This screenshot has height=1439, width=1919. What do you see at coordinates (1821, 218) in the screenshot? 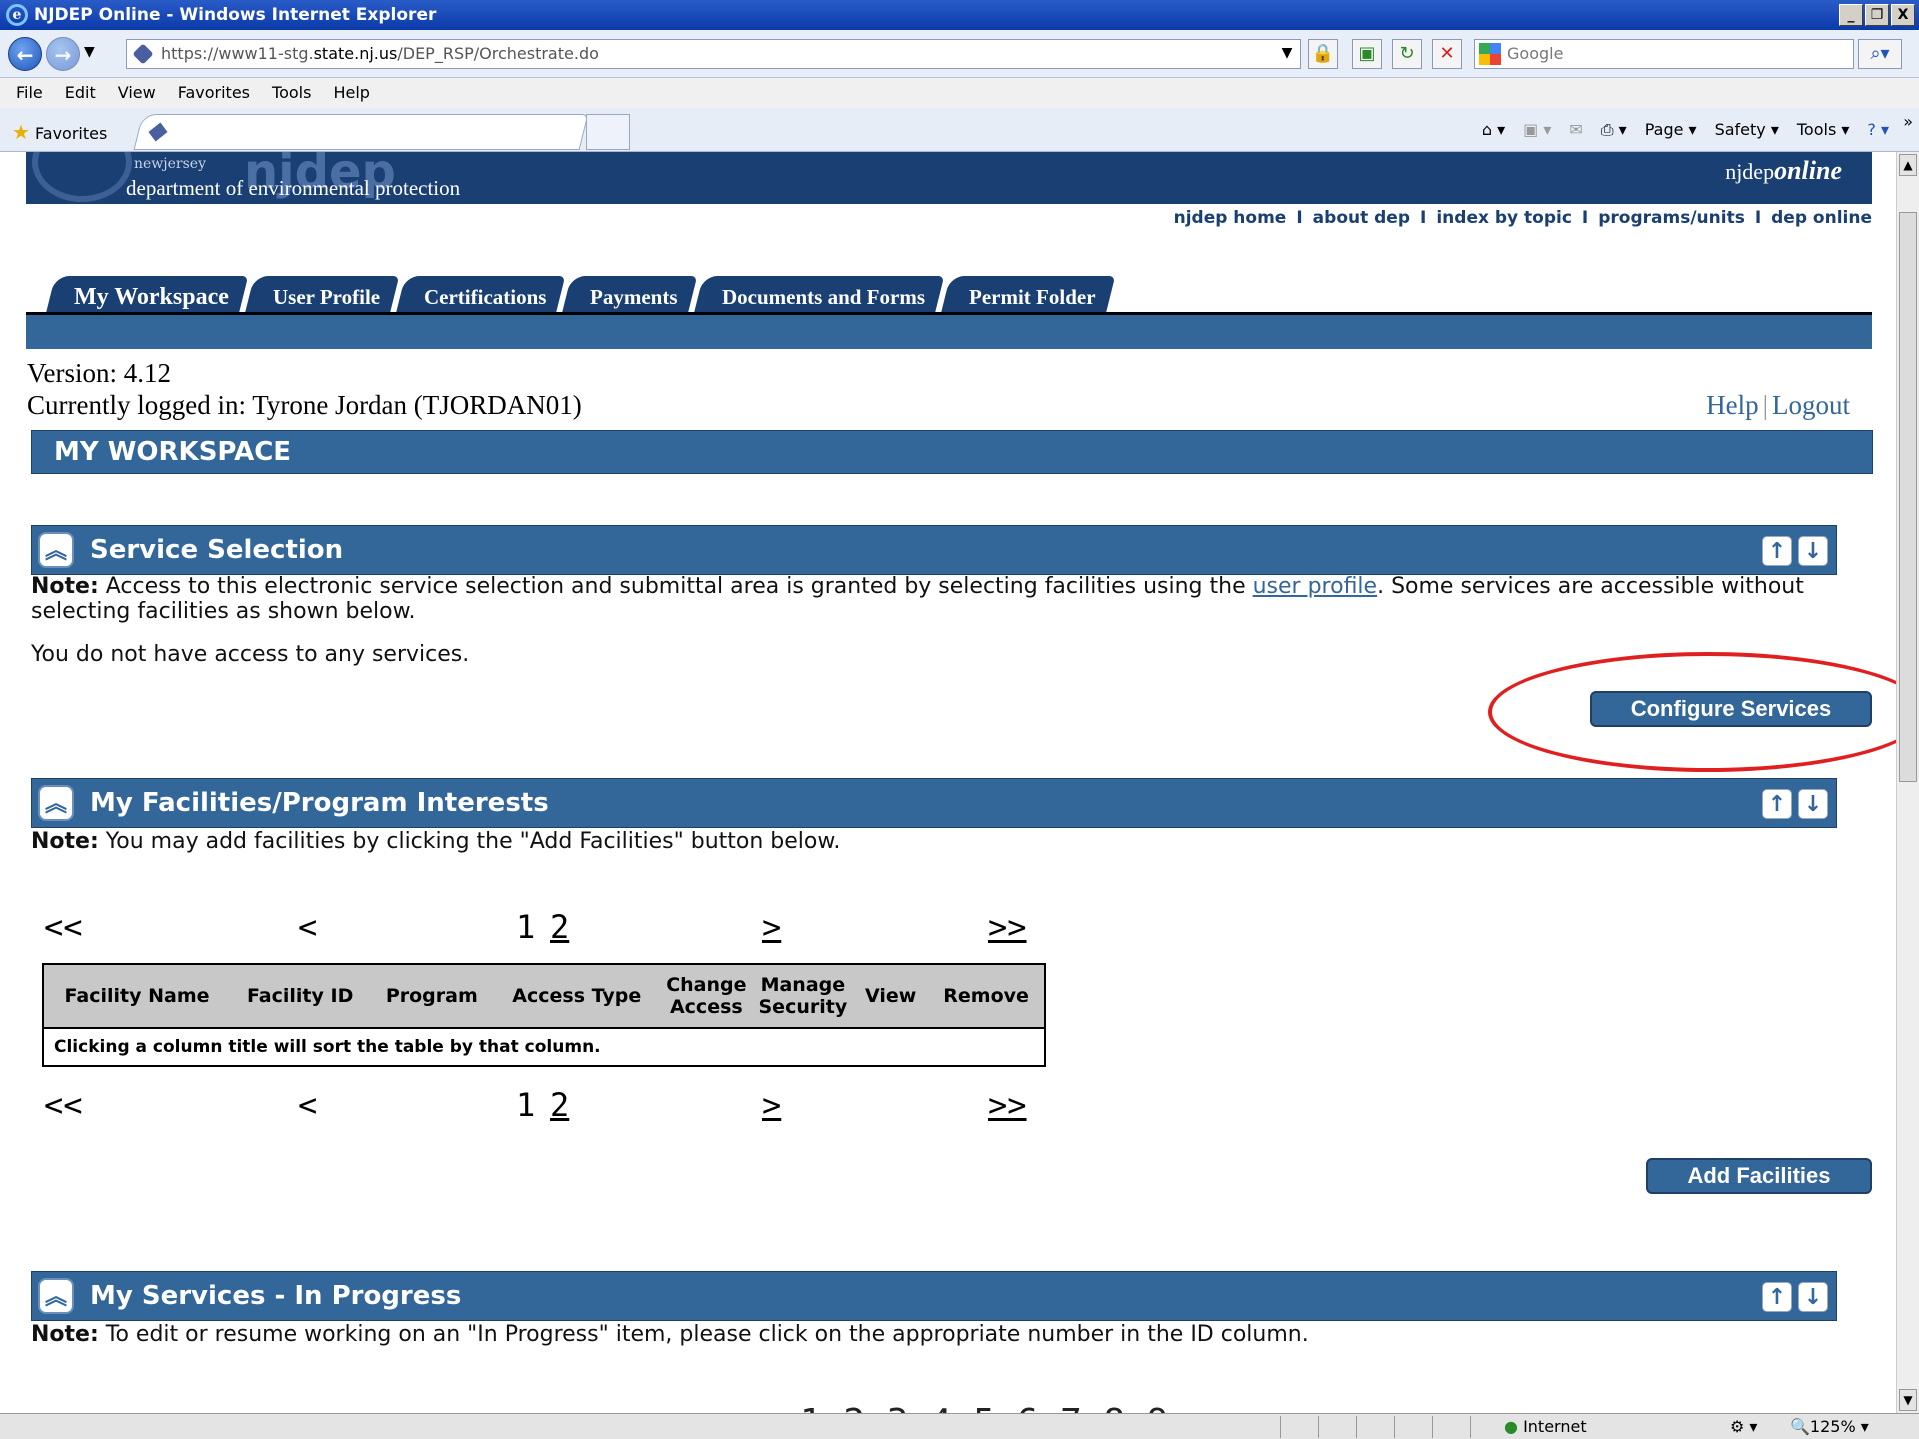
I see `link-dep-online: dep online` at bounding box center [1821, 218].